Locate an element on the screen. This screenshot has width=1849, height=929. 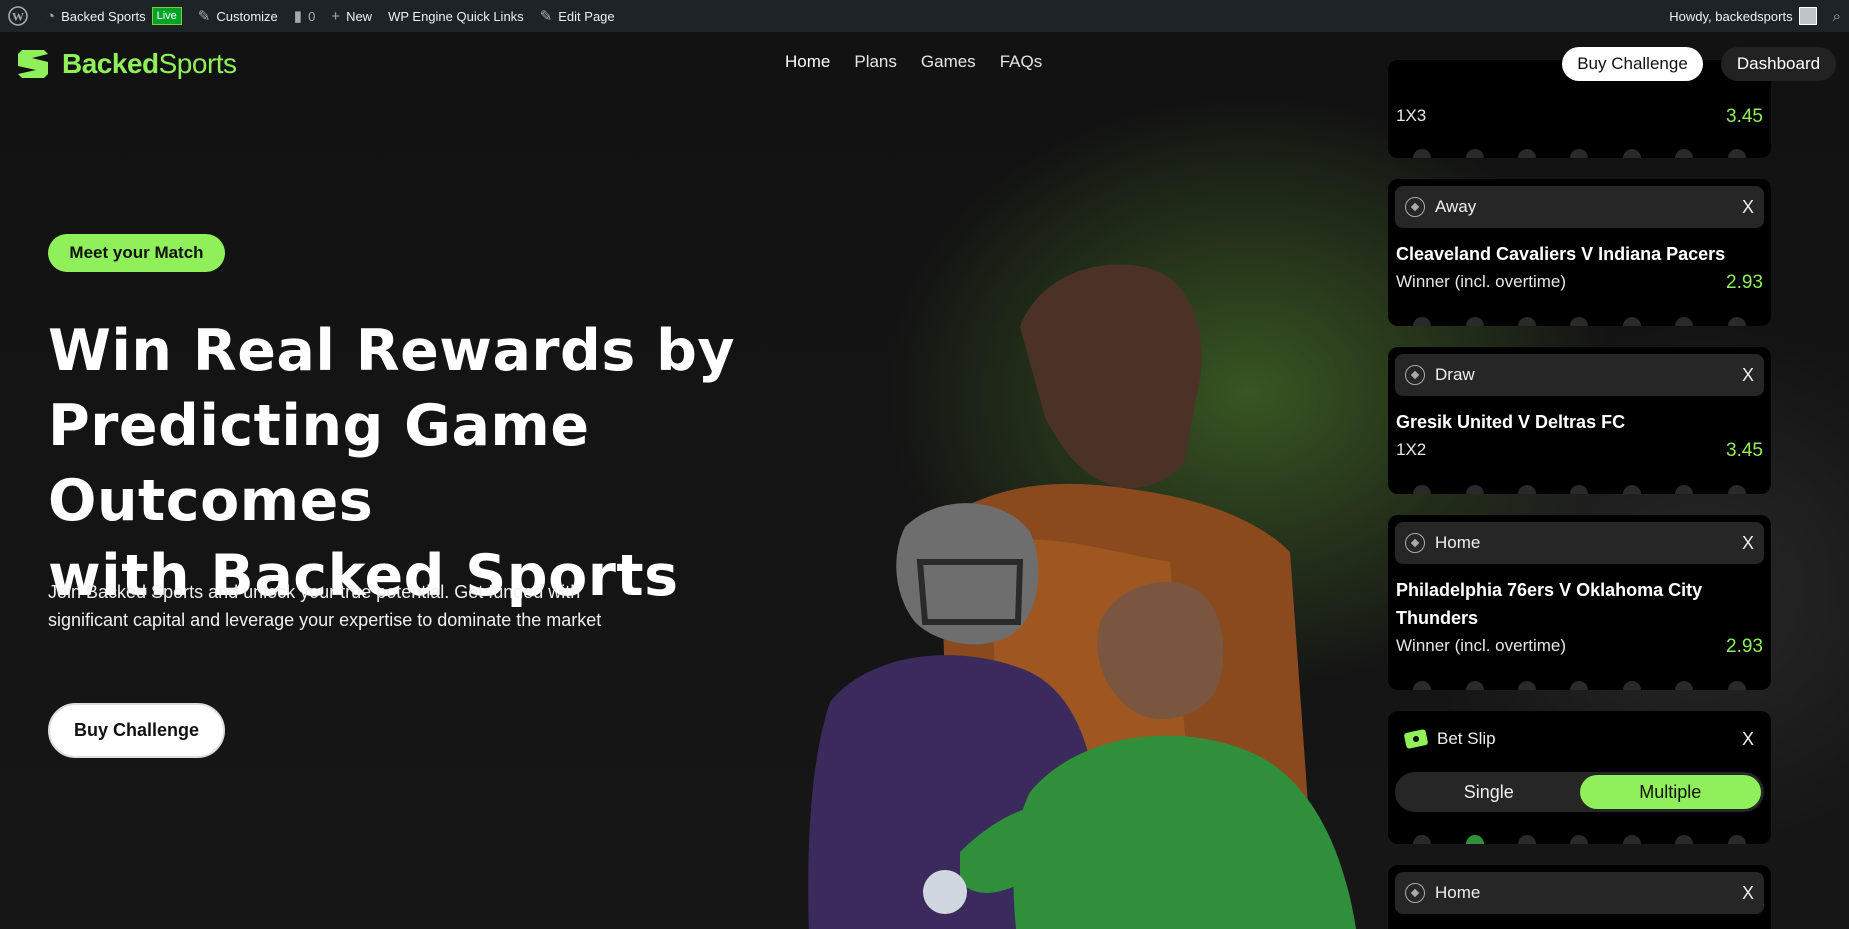
wp-engine-quick-links: WP Engine Quick Links is located at coordinates (456, 16).